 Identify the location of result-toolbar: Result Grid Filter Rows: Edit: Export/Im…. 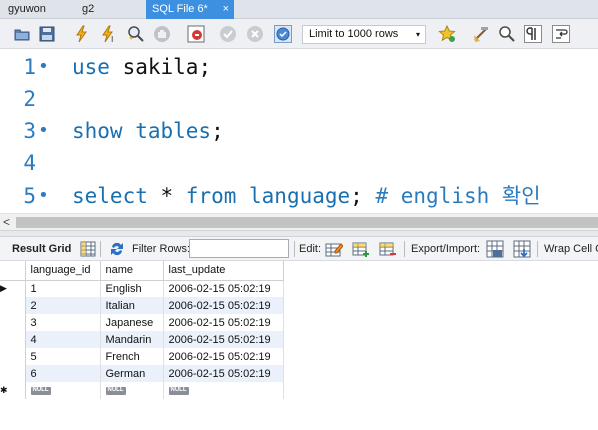
(299, 249).